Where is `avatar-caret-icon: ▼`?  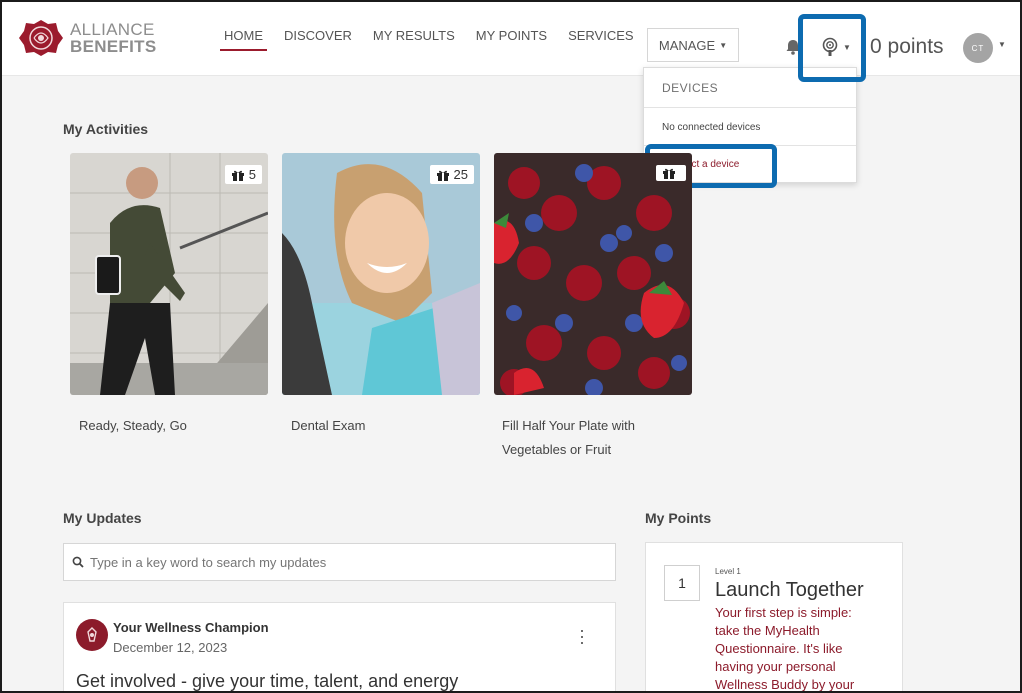 avatar-caret-icon: ▼ is located at coordinates (1002, 44).